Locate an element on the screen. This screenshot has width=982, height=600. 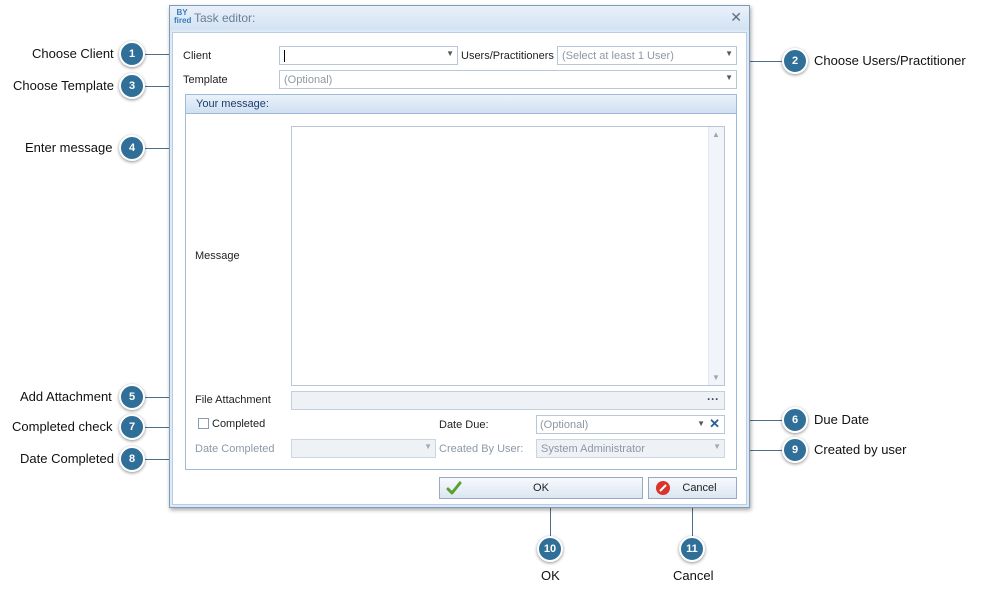
cancel-button-label: Cancel is located at coordinates (699, 488).